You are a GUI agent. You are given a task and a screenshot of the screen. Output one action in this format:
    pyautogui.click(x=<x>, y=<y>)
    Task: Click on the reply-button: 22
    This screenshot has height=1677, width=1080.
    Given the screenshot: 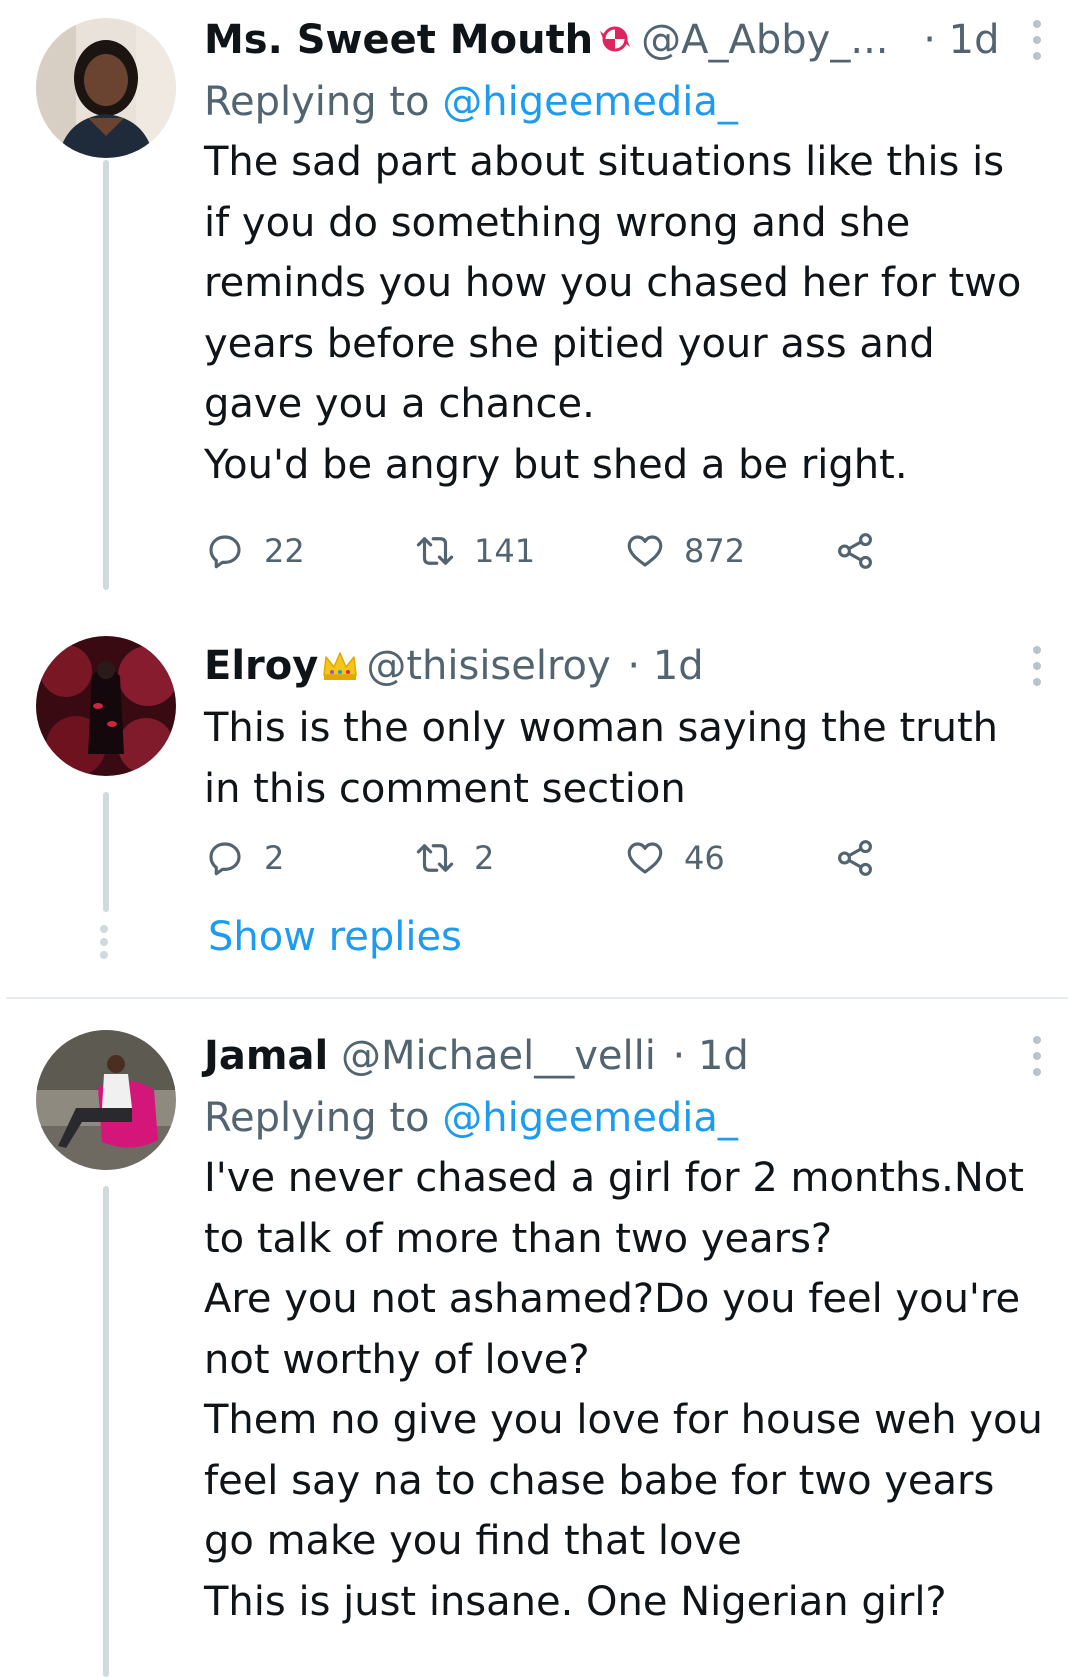 What is the action you would take?
    pyautogui.click(x=254, y=551)
    